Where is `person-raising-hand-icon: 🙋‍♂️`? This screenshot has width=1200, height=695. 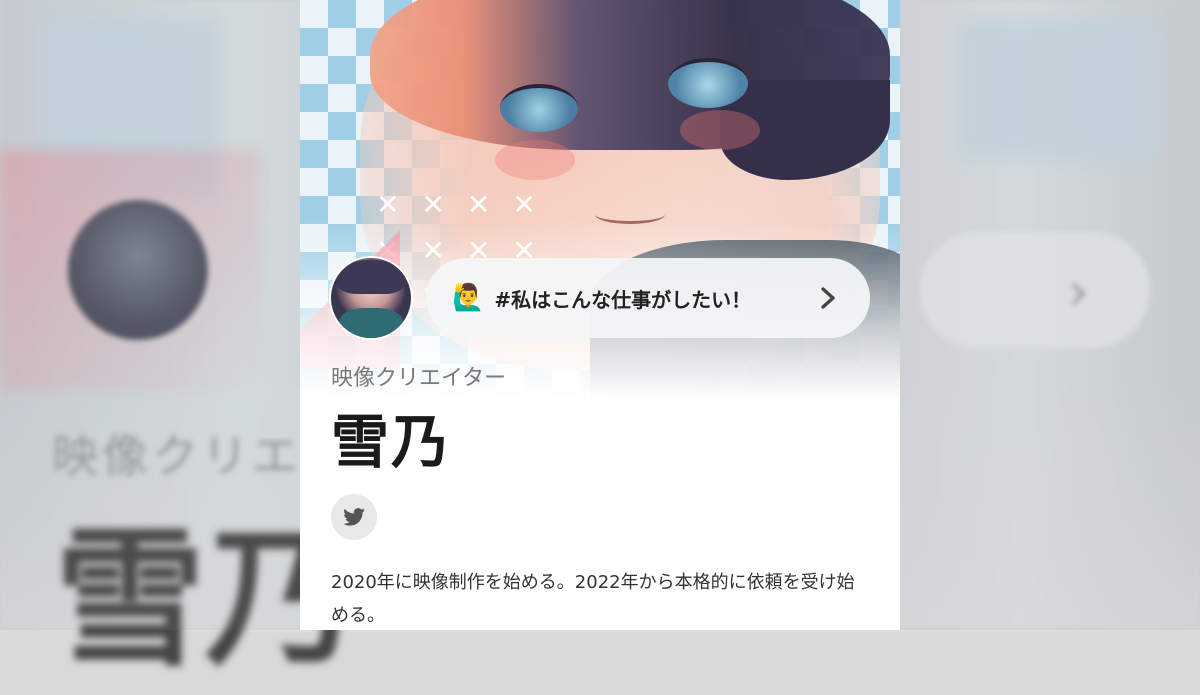 person-raising-hand-icon: 🙋‍♂️ is located at coordinates (468, 298).